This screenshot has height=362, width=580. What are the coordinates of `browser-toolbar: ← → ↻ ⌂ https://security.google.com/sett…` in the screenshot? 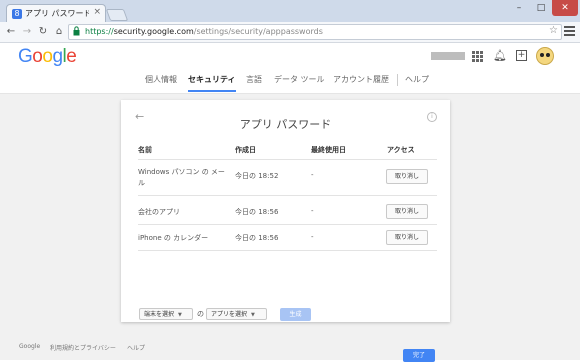 It's located at (290, 32).